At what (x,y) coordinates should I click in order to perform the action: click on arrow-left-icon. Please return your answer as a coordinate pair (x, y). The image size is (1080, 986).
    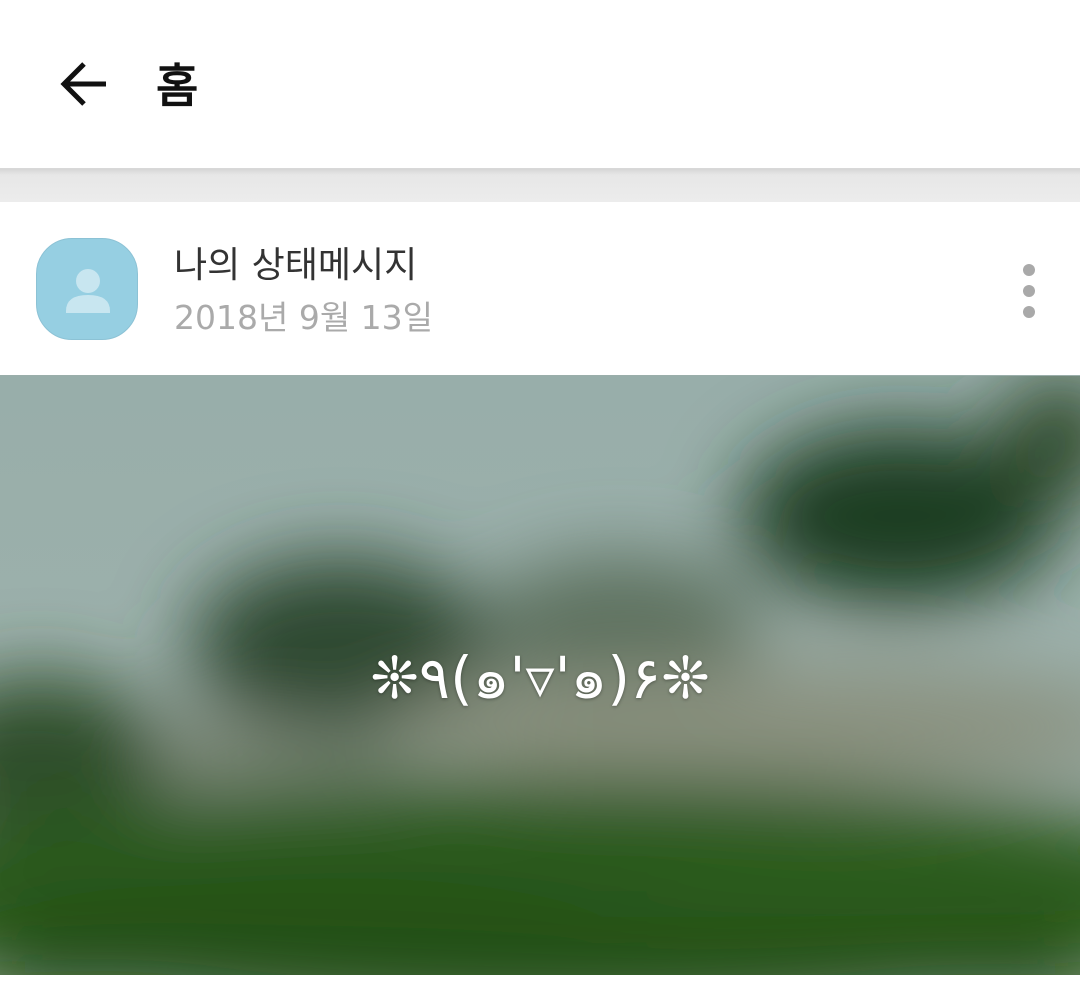
    Looking at the image, I should click on (83, 84).